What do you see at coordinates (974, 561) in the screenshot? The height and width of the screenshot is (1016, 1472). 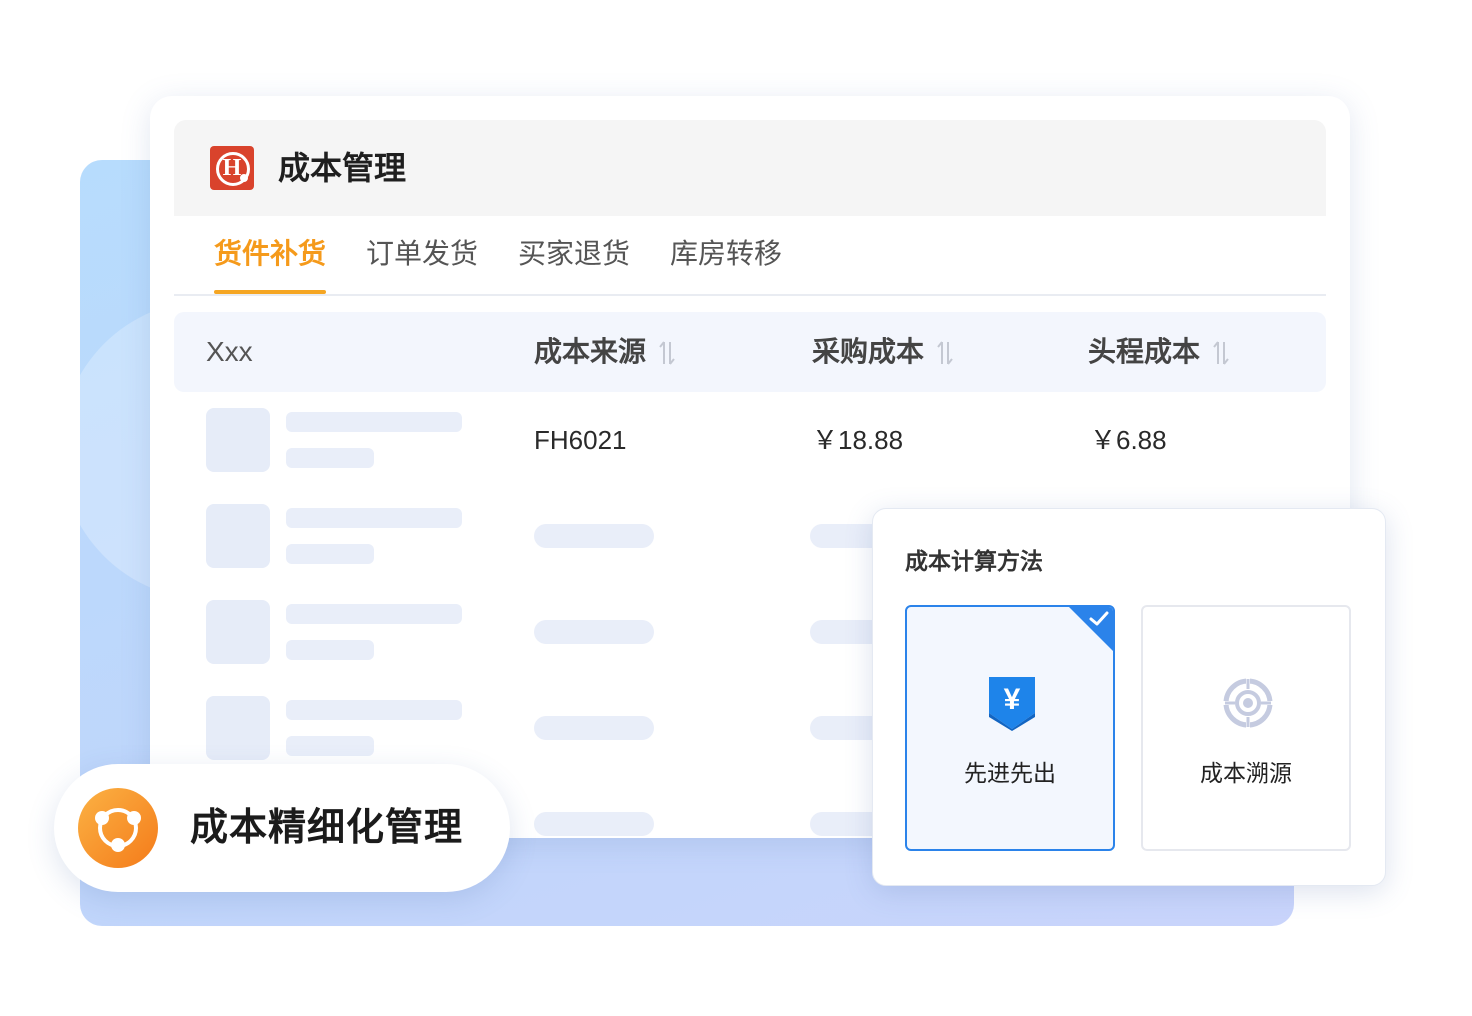 I see `popup-title: 成本计算方法` at bounding box center [974, 561].